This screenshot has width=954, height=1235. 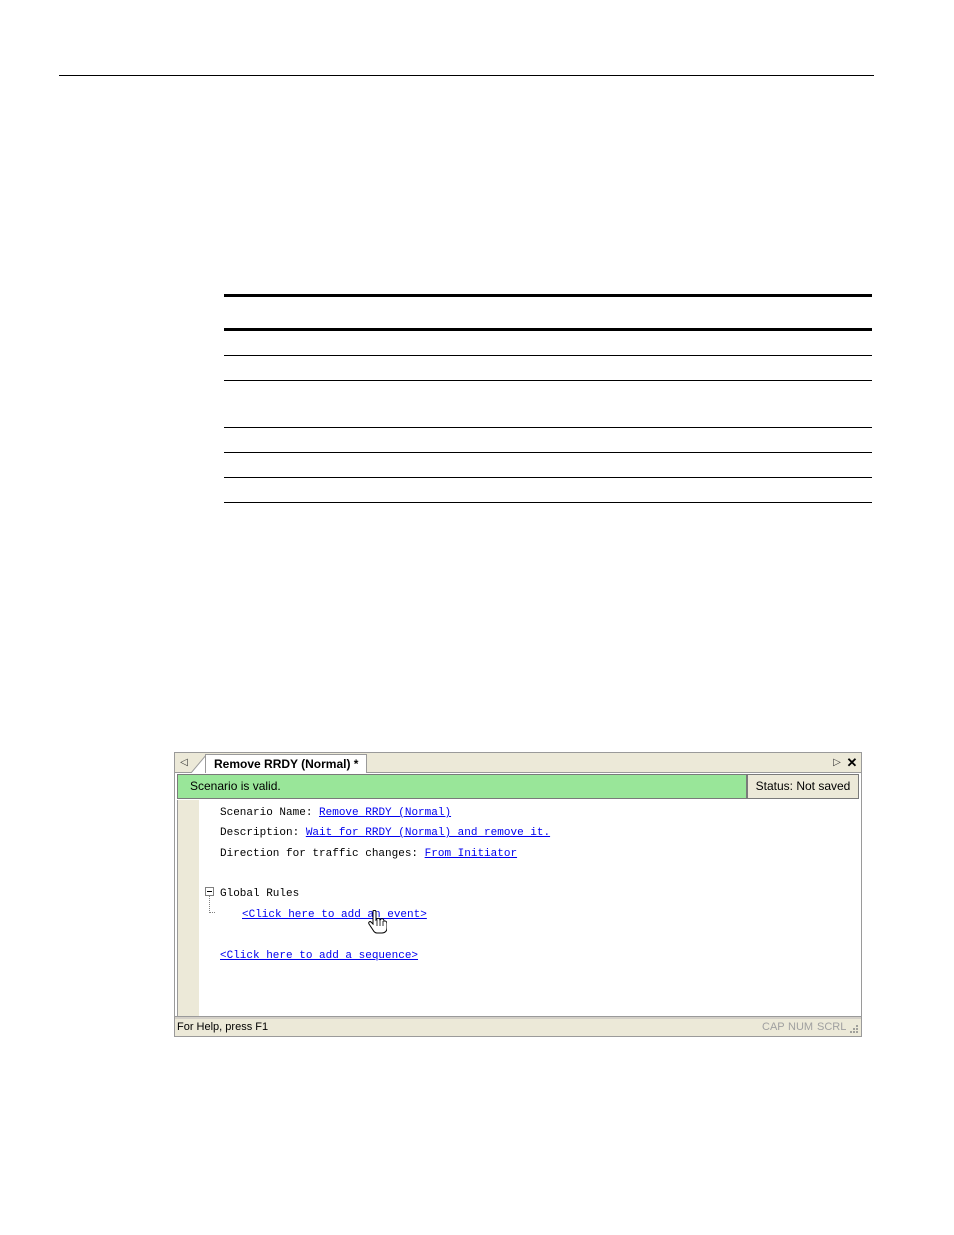 I want to click on scenario-name-link: Remove RRDY (Normal), so click(x=385, y=813).